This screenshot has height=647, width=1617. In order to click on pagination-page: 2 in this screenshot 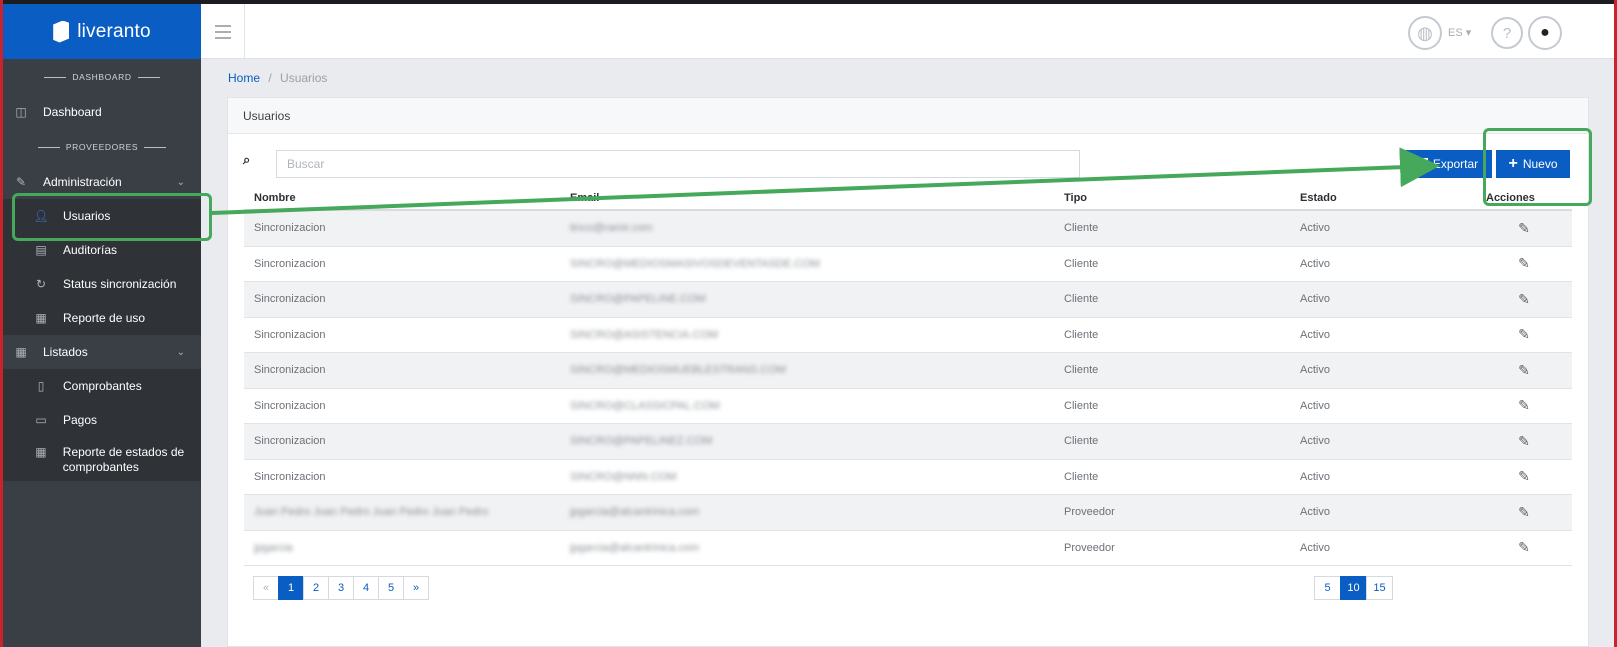, I will do `click(316, 588)`.